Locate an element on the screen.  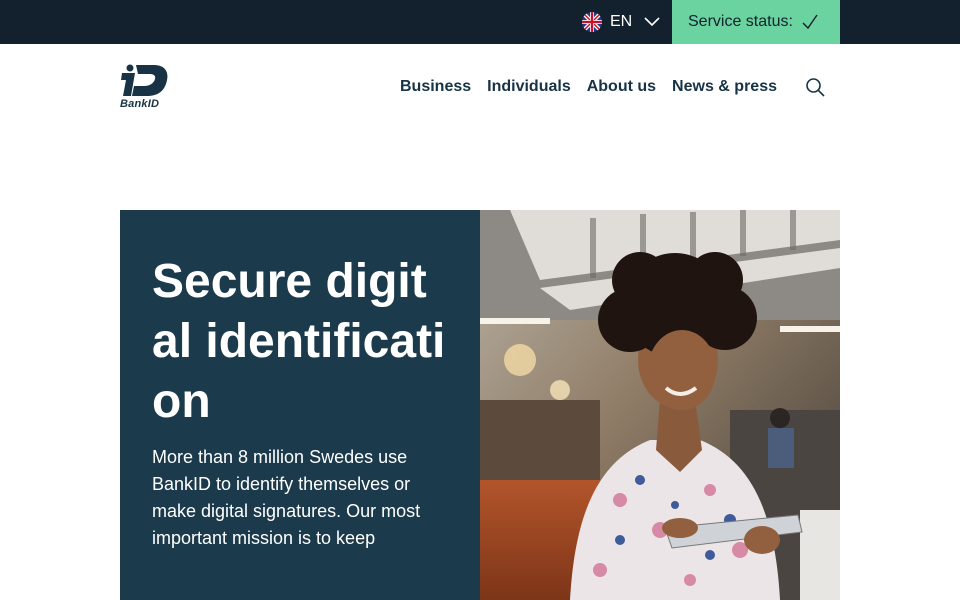
check-icon is located at coordinates (810, 22).